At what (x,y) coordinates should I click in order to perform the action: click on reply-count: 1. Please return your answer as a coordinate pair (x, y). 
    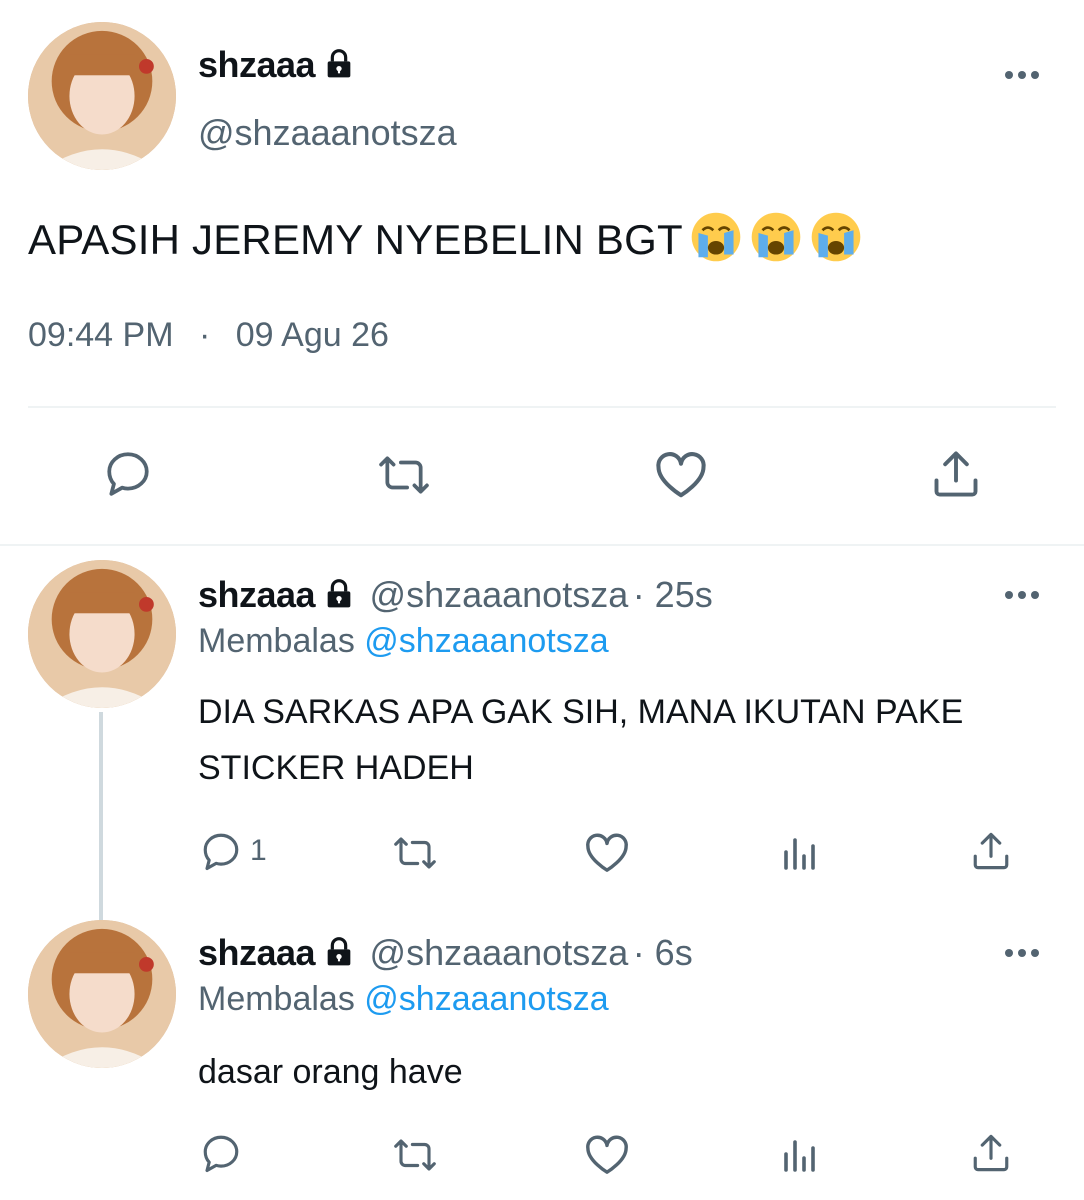
    Looking at the image, I should click on (258, 850).